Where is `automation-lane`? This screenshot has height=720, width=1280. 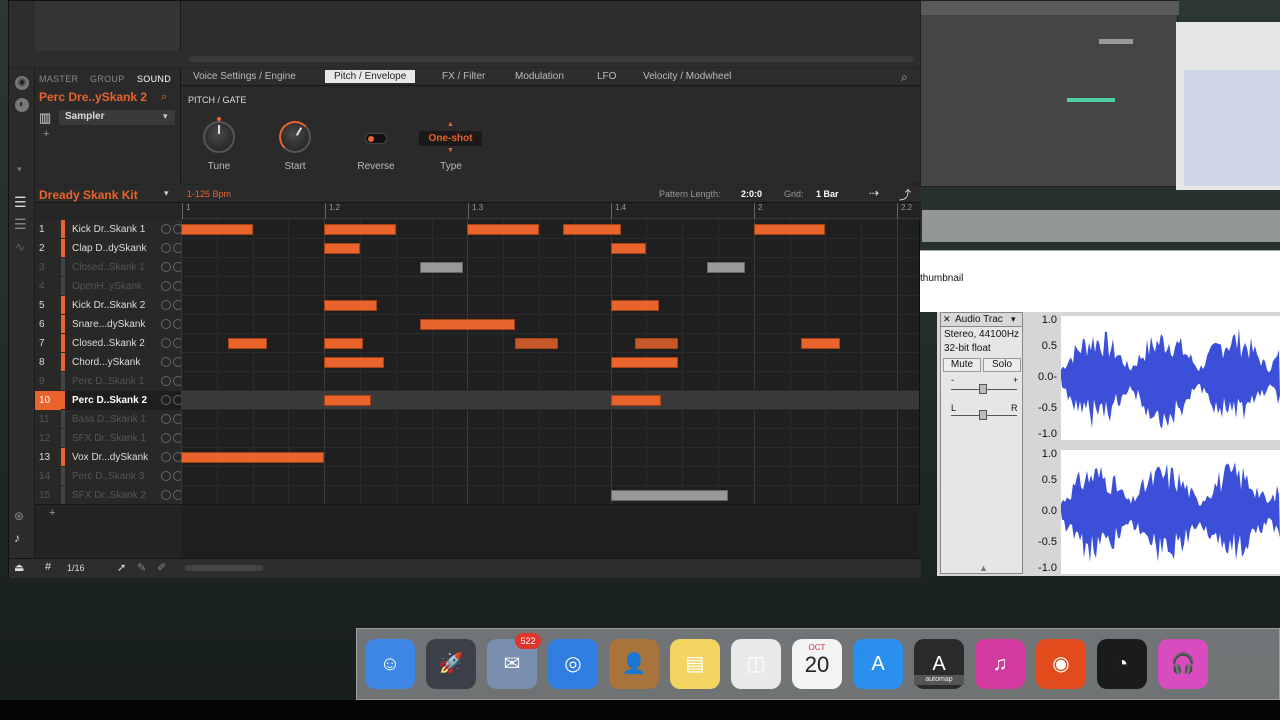
automation-lane is located at coordinates (550, 532).